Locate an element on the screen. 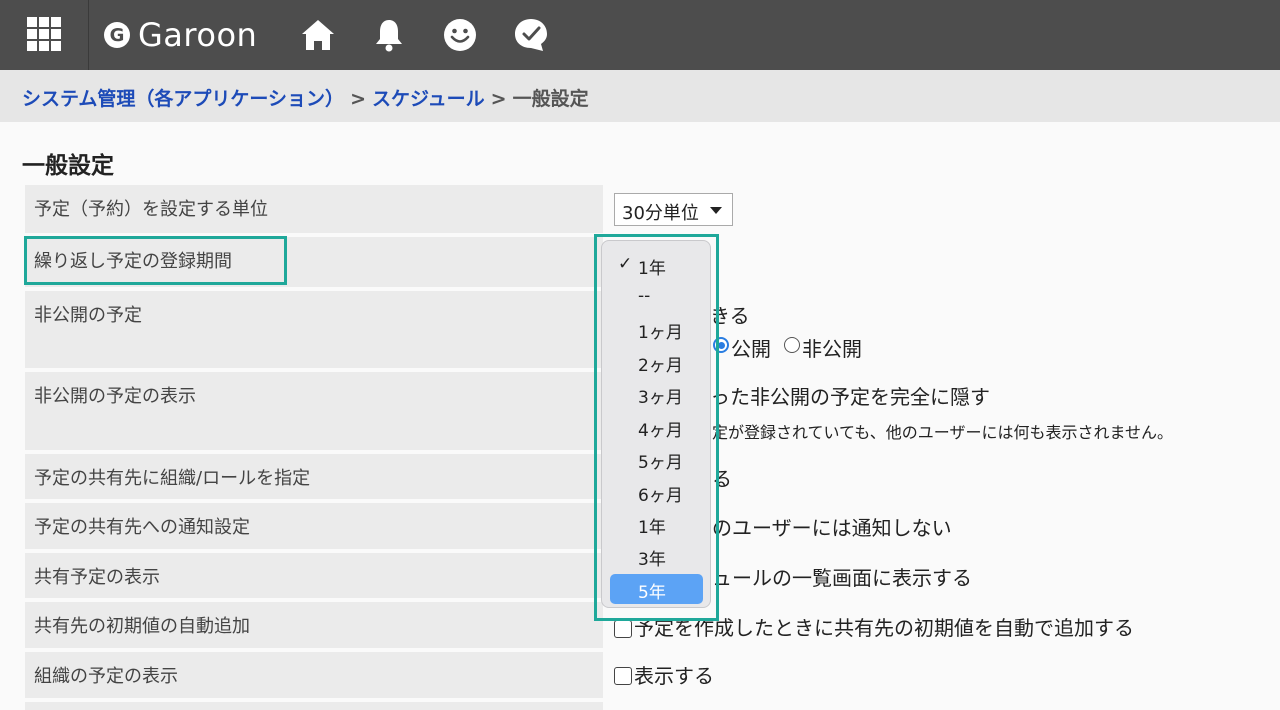  bell-icon is located at coordinates (389, 35).